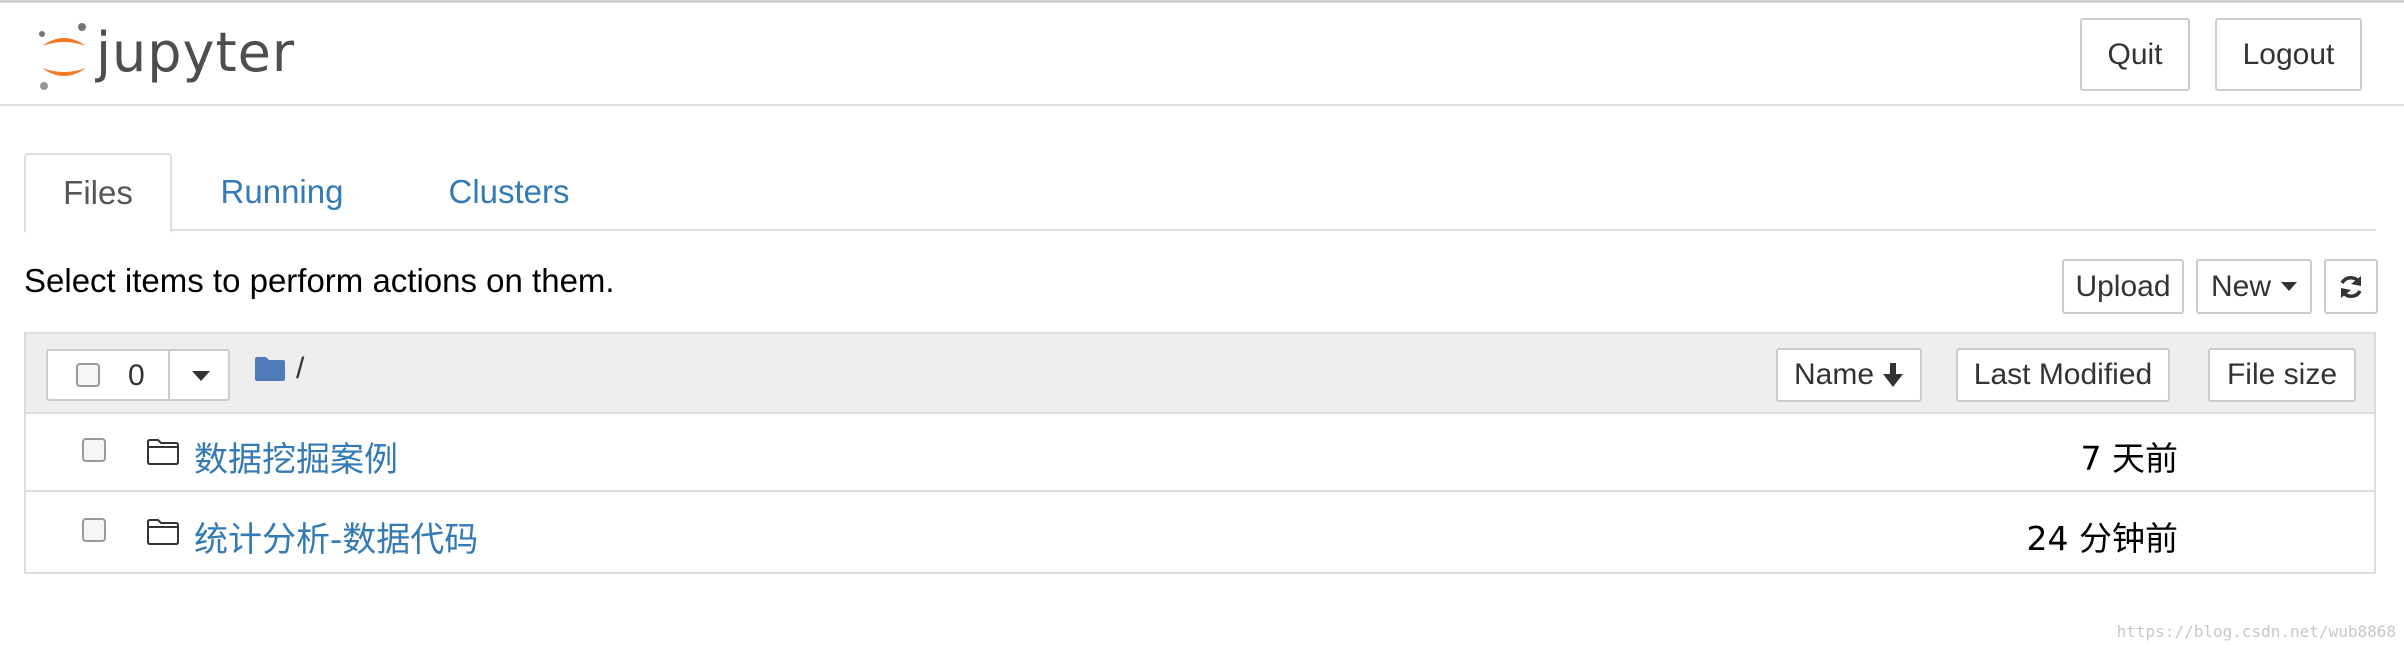 Image resolution: width=2404 pixels, height=657 pixels. What do you see at coordinates (282, 192) in the screenshot?
I see `tab-running: Running` at bounding box center [282, 192].